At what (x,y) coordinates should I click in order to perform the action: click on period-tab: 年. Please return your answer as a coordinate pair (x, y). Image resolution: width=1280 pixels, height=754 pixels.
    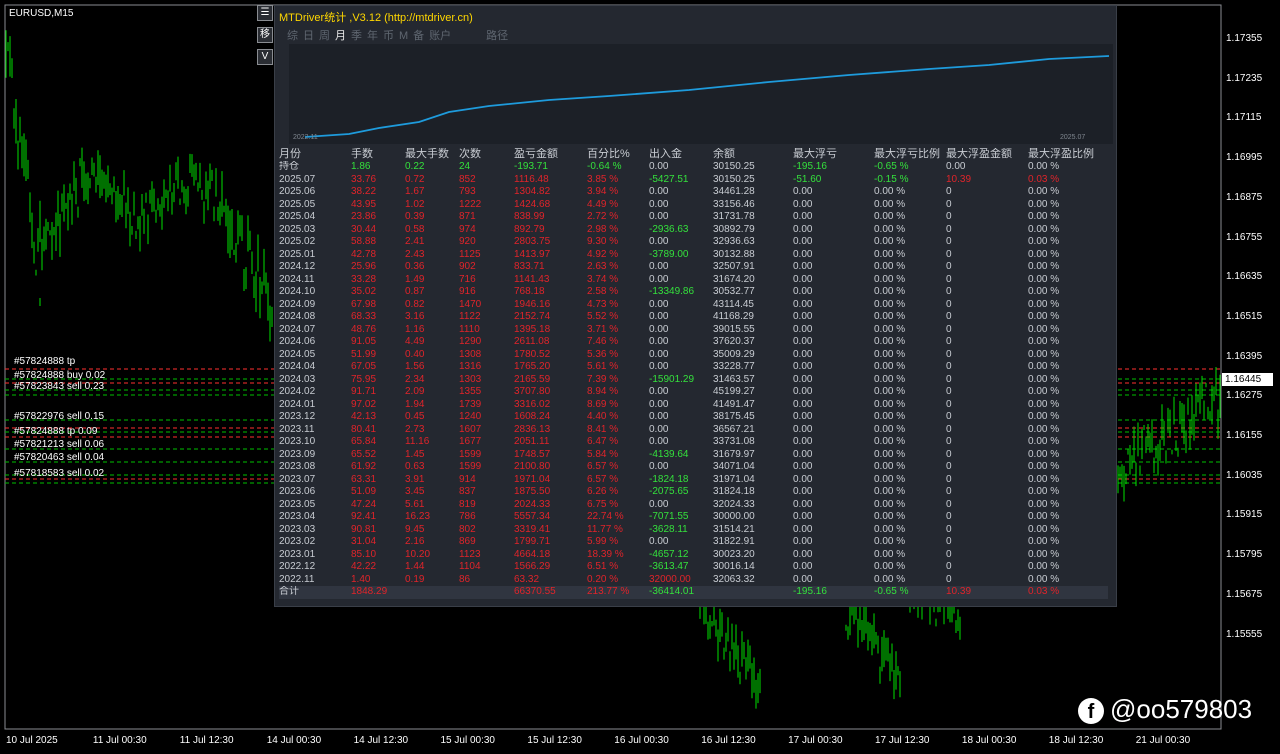
    Looking at the image, I should click on (372, 36).